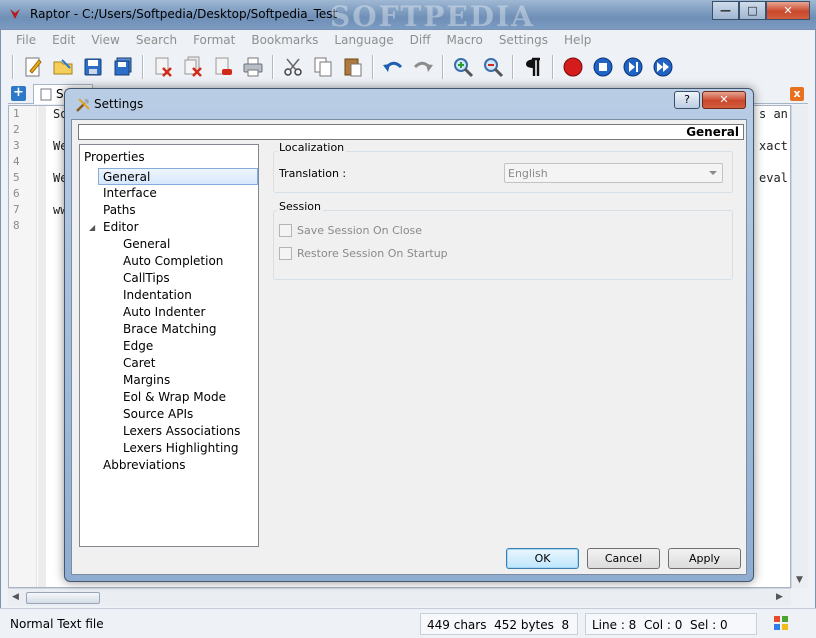 The width and height of the screenshot is (816, 638). What do you see at coordinates (63, 41) in the screenshot?
I see `menu-edit: Edit` at bounding box center [63, 41].